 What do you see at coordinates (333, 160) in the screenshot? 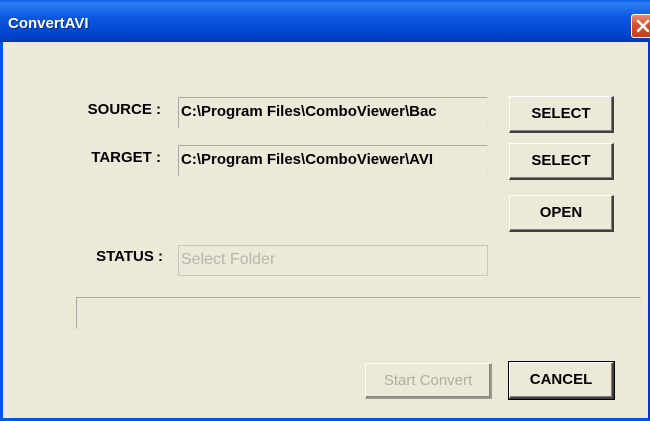
I see `target-path-field: C:\Program Files\ComboViewer\AVI` at bounding box center [333, 160].